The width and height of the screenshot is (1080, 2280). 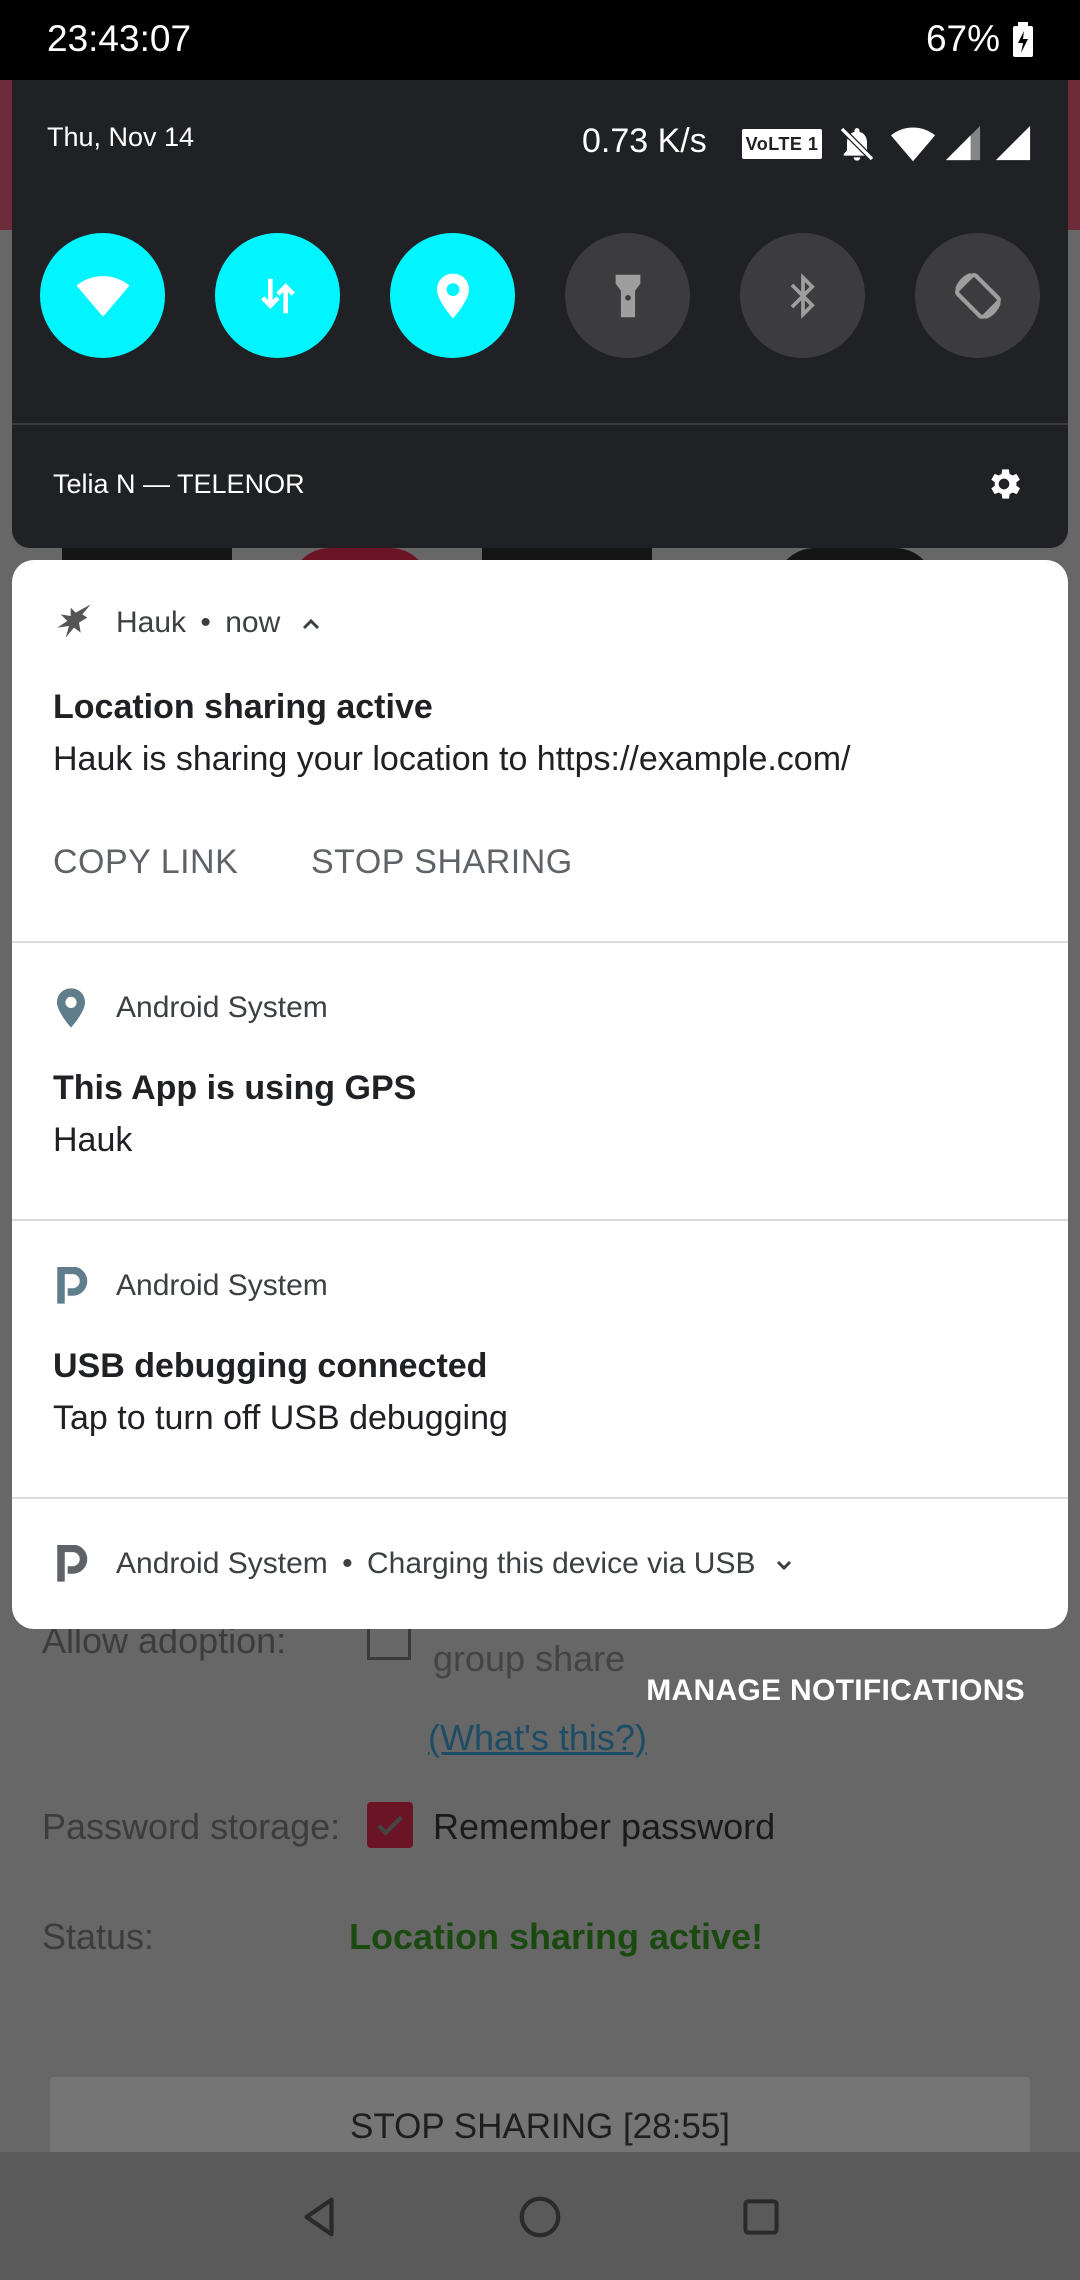 I want to click on home-button, so click(x=540, y=2217).